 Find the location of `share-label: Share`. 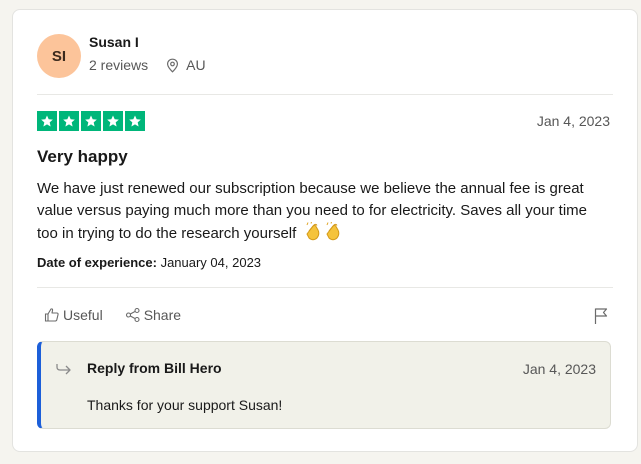

share-label: Share is located at coordinates (162, 315).